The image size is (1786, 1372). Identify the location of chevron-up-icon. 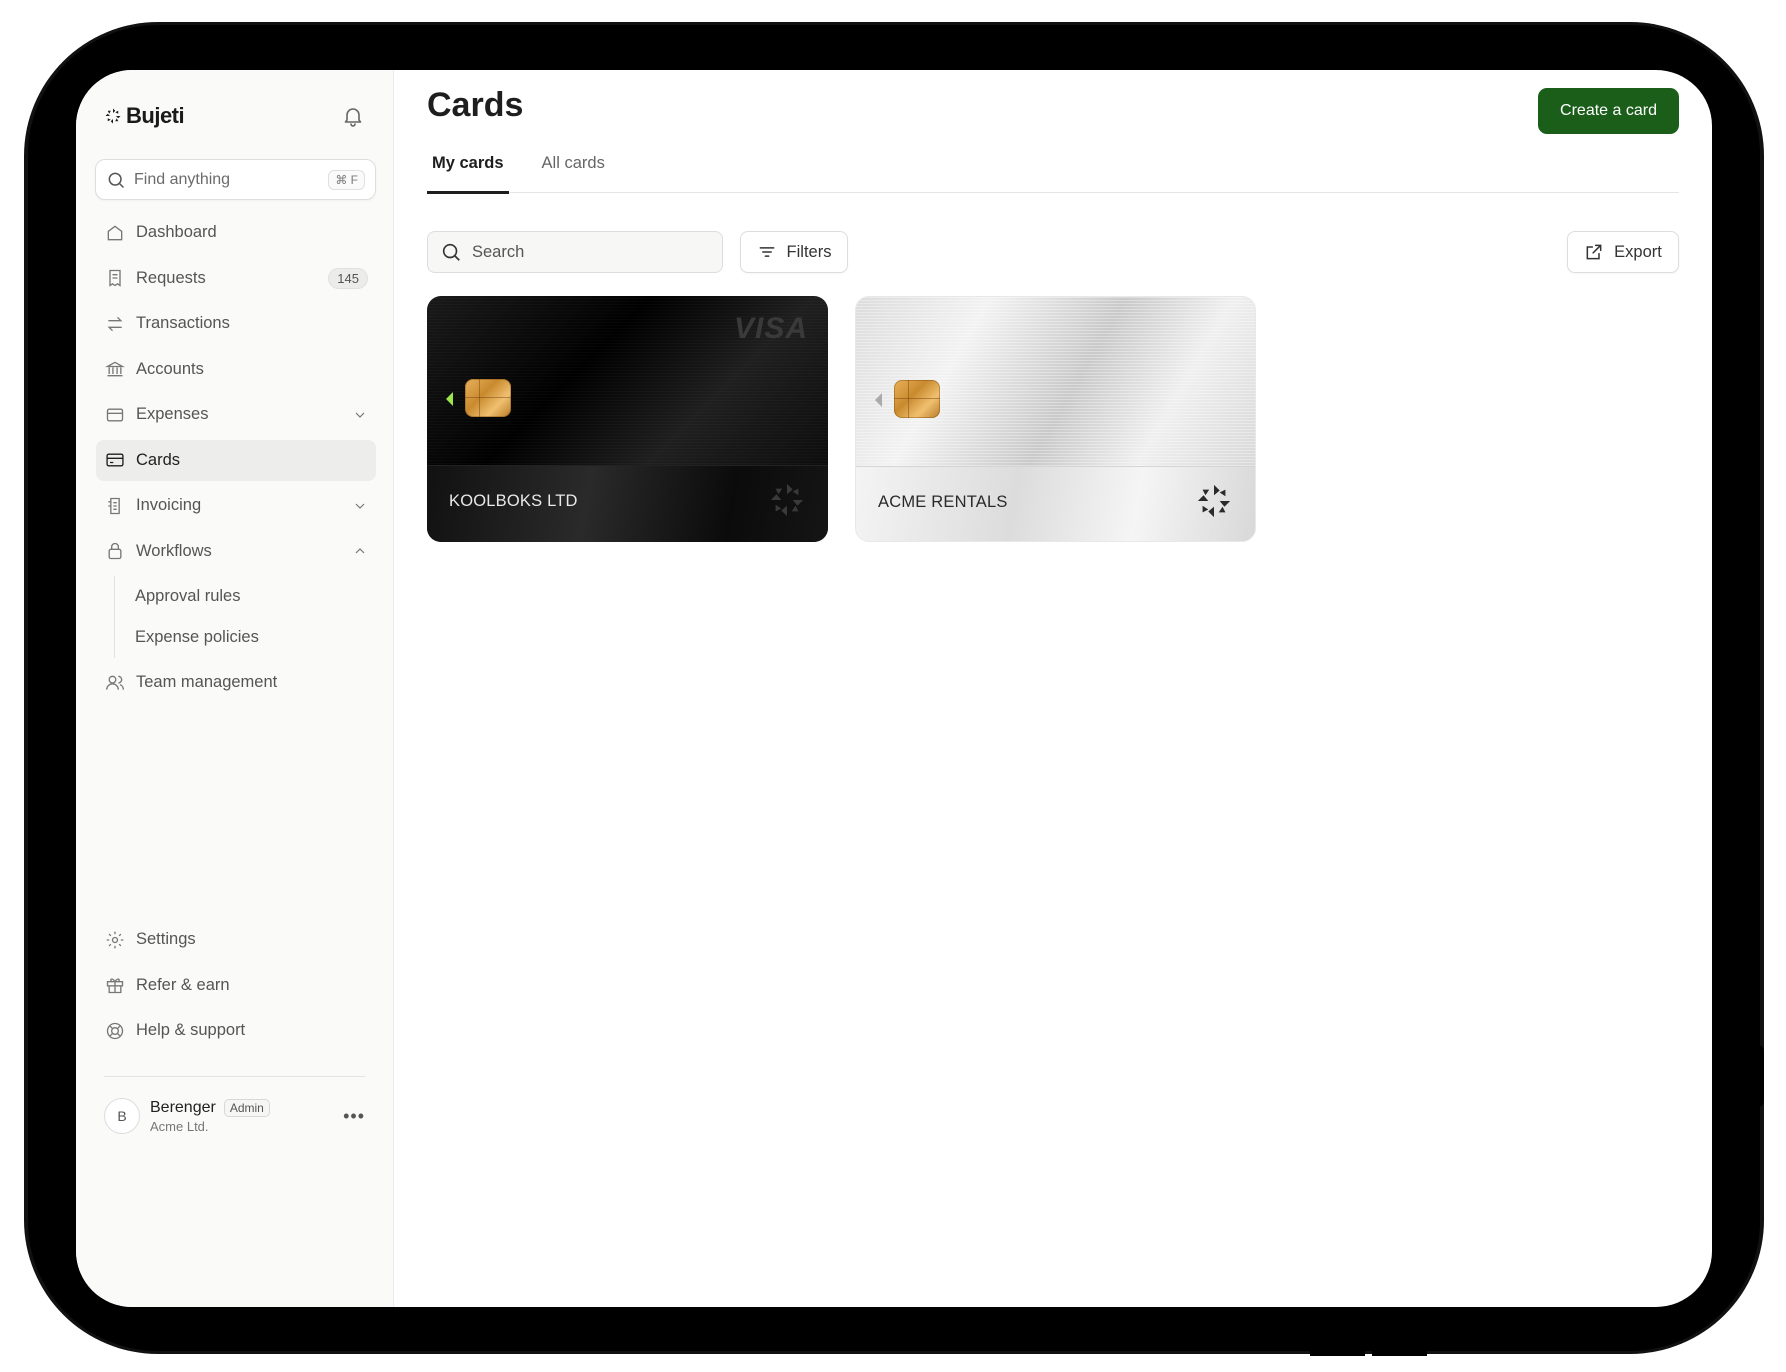
(360, 551).